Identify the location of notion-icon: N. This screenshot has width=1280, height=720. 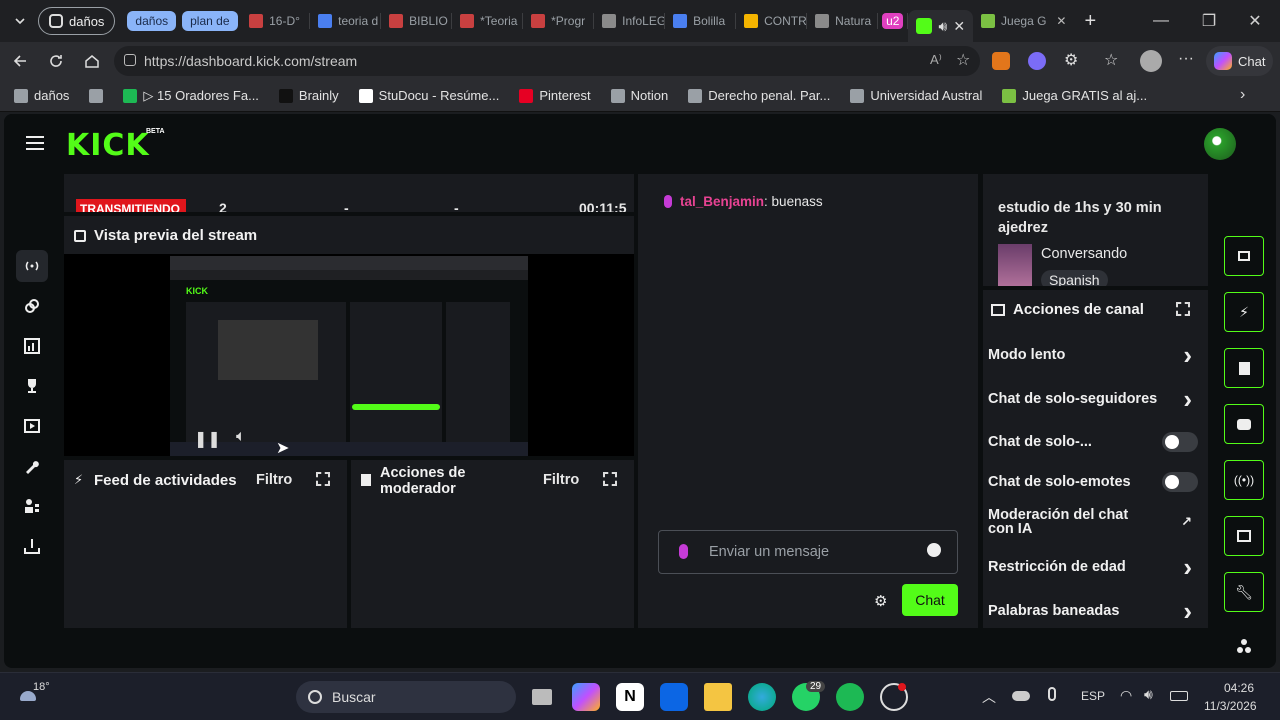
(630, 697).